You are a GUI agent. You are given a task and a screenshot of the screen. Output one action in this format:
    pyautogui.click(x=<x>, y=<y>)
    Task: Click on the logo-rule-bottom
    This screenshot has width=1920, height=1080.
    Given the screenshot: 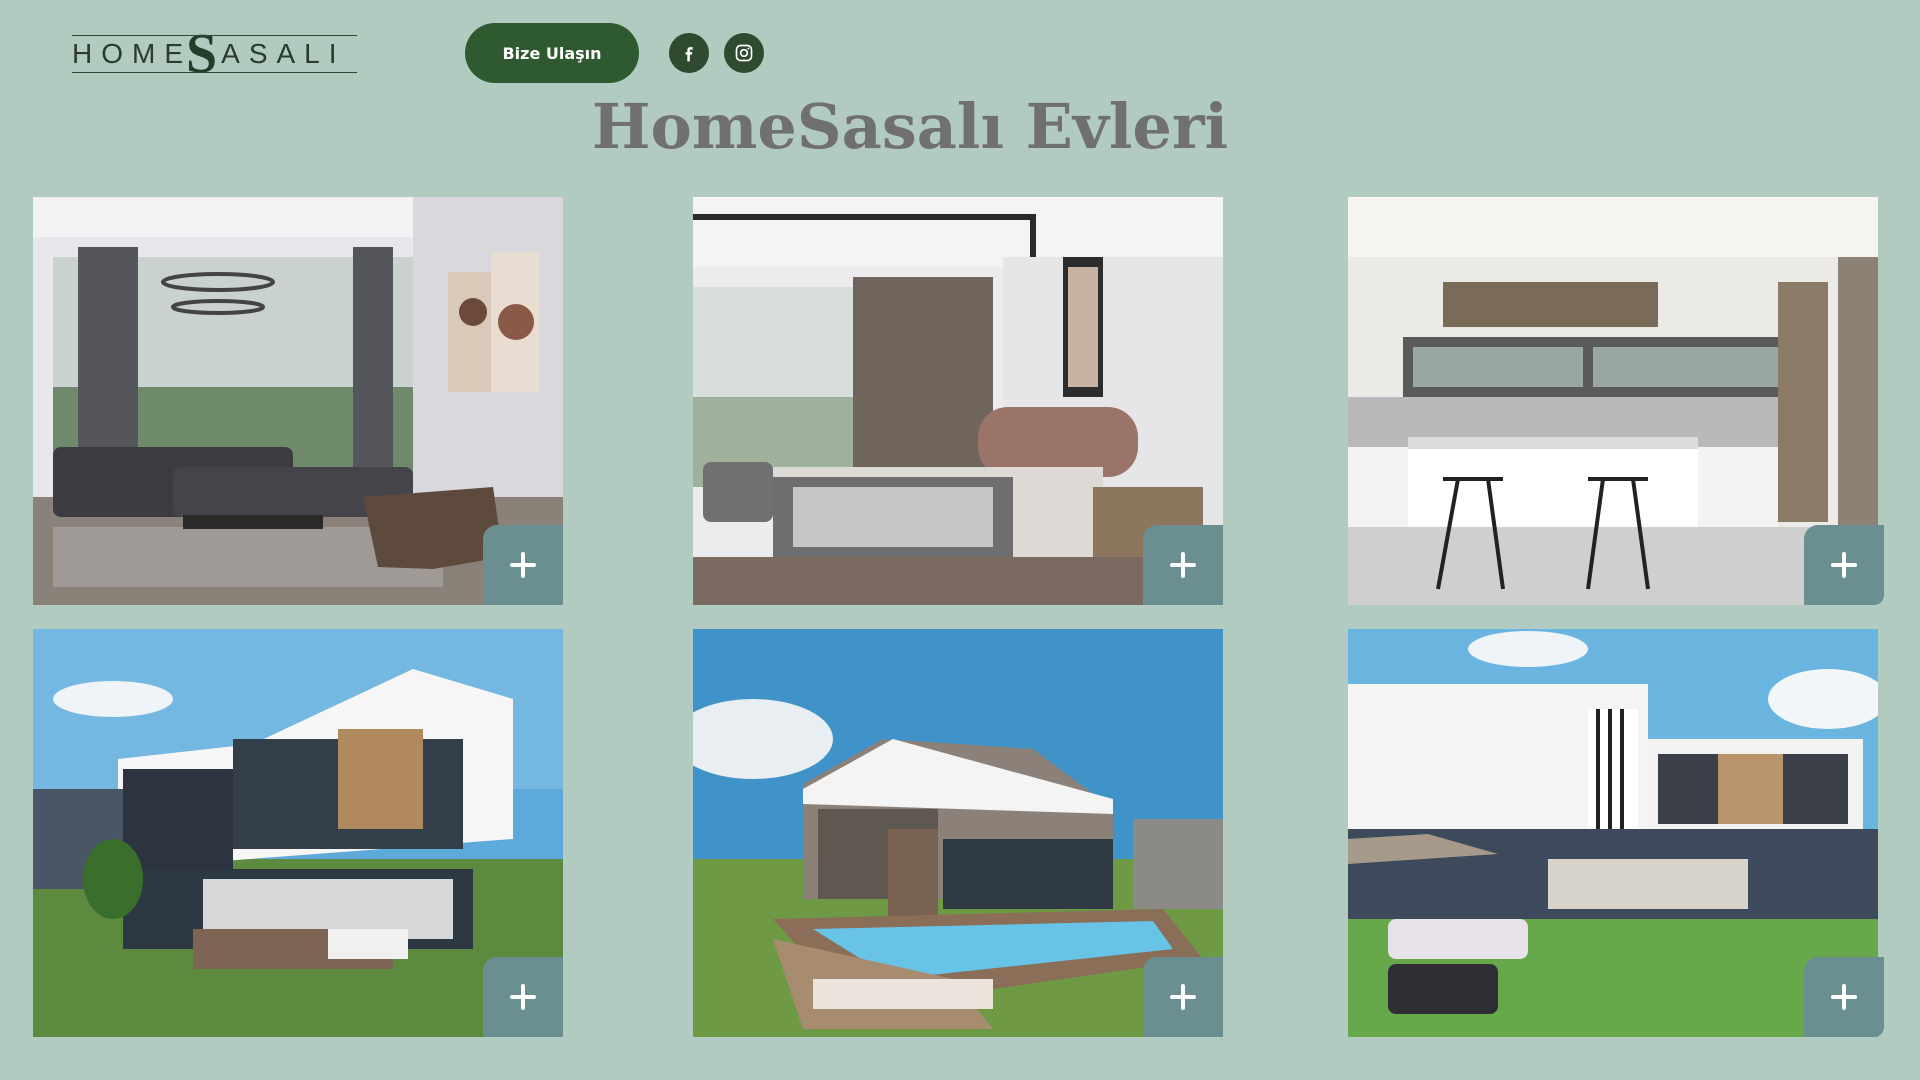 What is the action you would take?
    pyautogui.click(x=214, y=72)
    